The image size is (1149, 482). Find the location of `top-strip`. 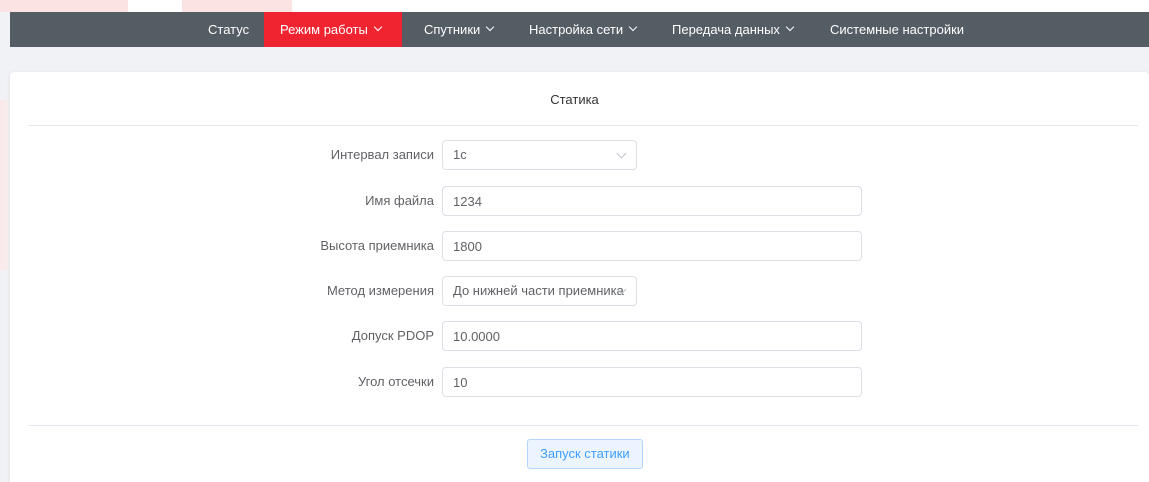

top-strip is located at coordinates (574, 6).